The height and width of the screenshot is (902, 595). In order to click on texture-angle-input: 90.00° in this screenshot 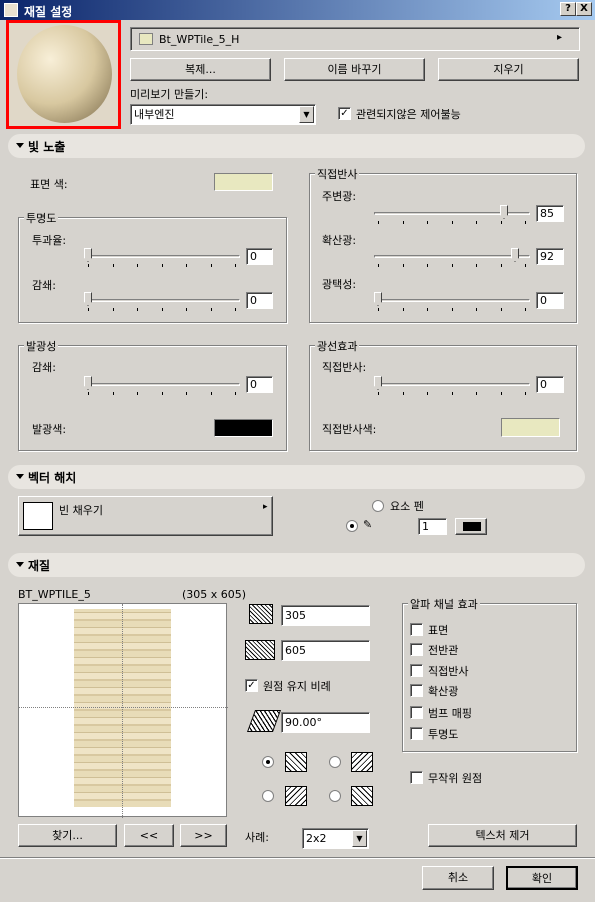, I will do `click(325, 722)`.